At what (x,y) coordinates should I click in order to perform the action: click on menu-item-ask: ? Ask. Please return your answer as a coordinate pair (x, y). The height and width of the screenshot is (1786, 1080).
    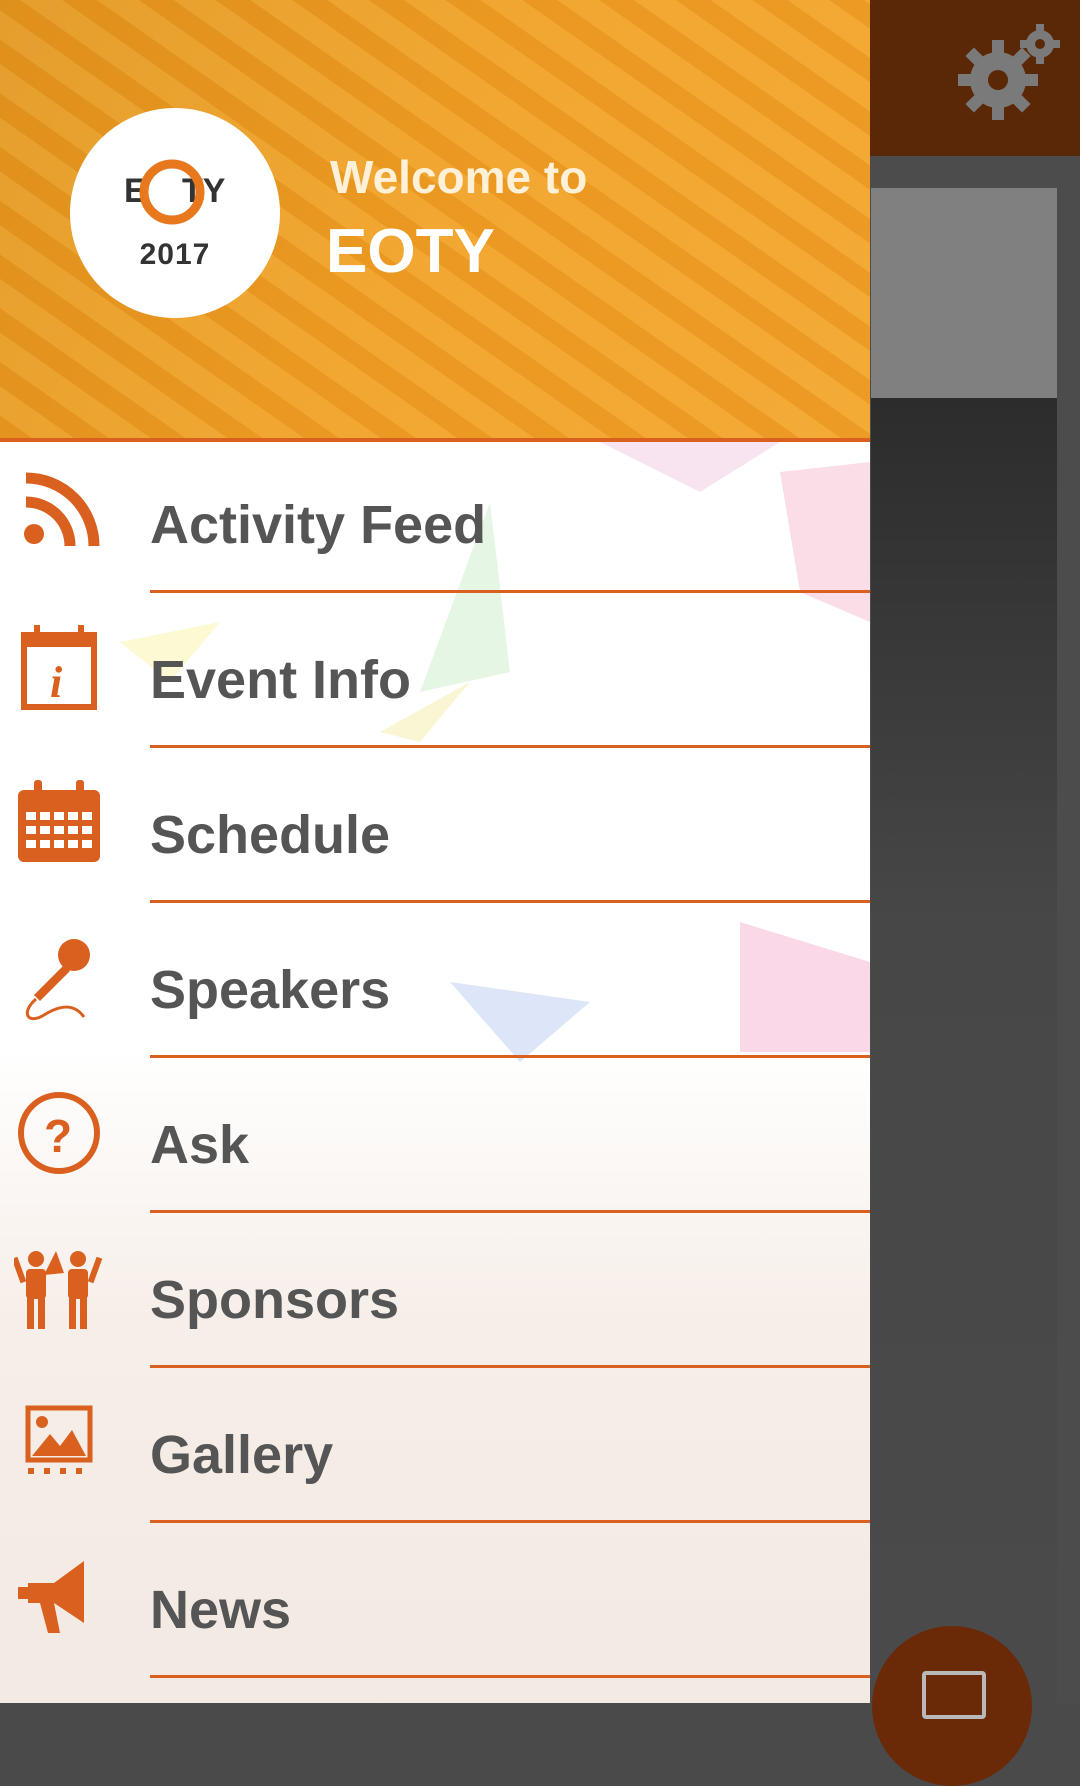
    Looking at the image, I should click on (435, 1139).